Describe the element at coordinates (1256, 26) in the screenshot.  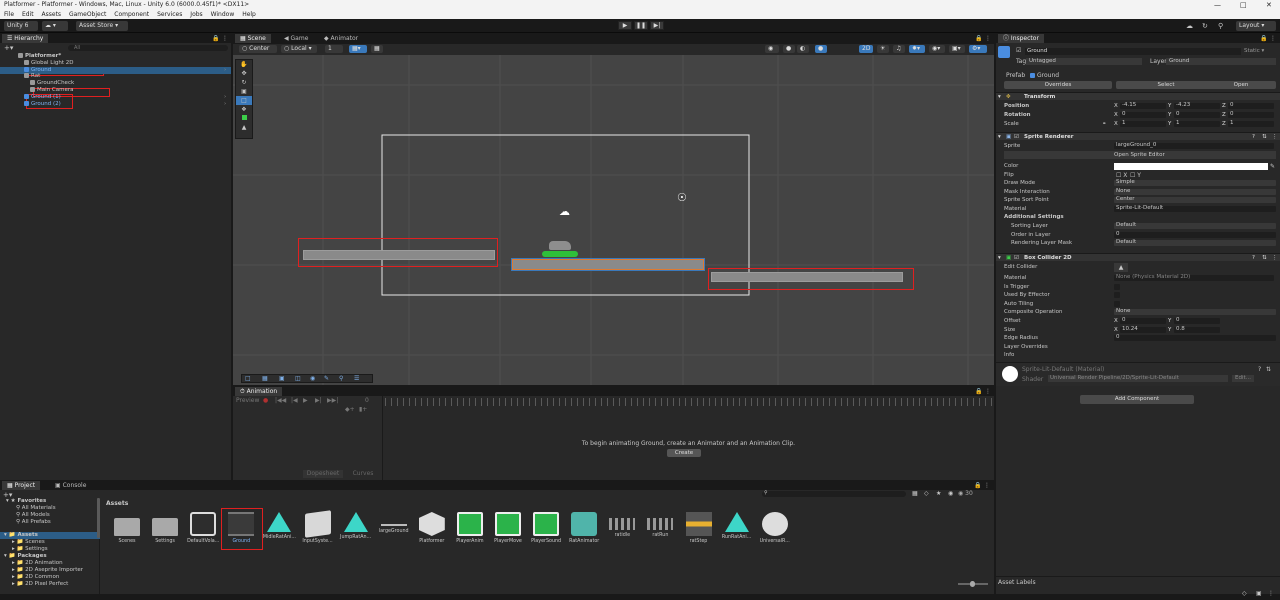
I see `layout-dropdown: Layout ▾` at that location.